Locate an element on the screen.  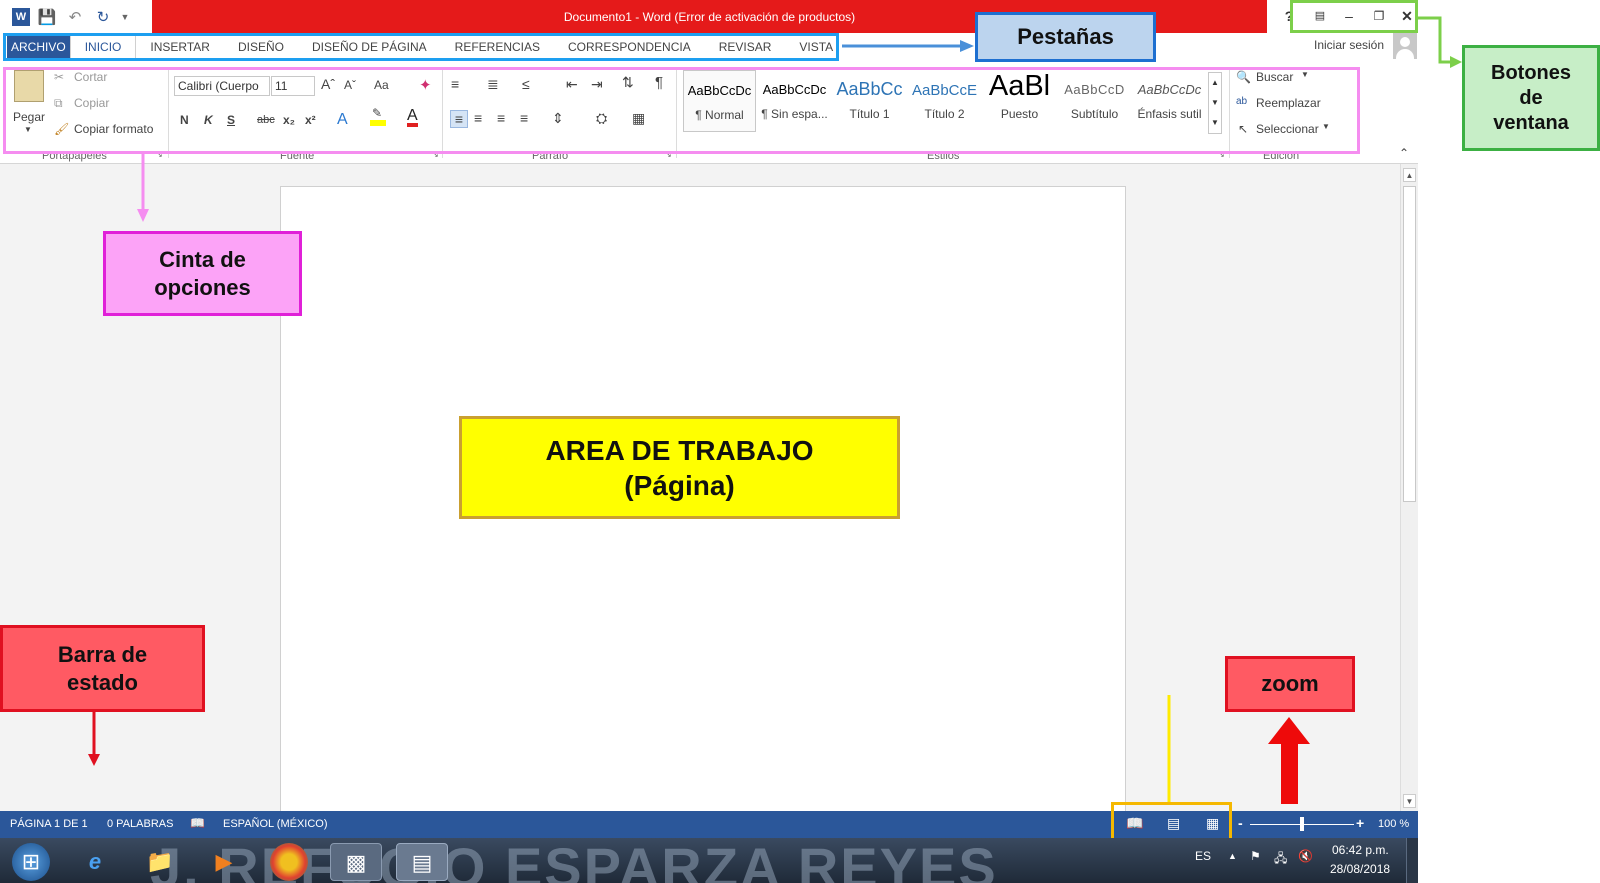
annotation-text: opciones is located at coordinates (202, 287).